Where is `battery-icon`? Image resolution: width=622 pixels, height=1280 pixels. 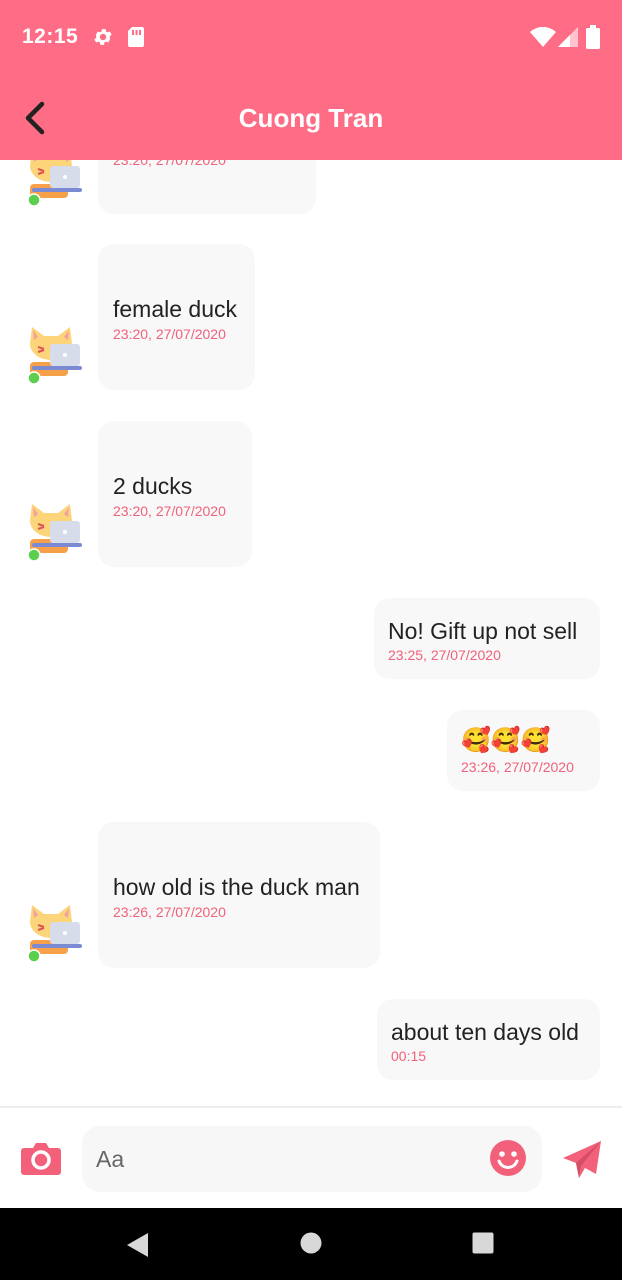 battery-icon is located at coordinates (593, 37).